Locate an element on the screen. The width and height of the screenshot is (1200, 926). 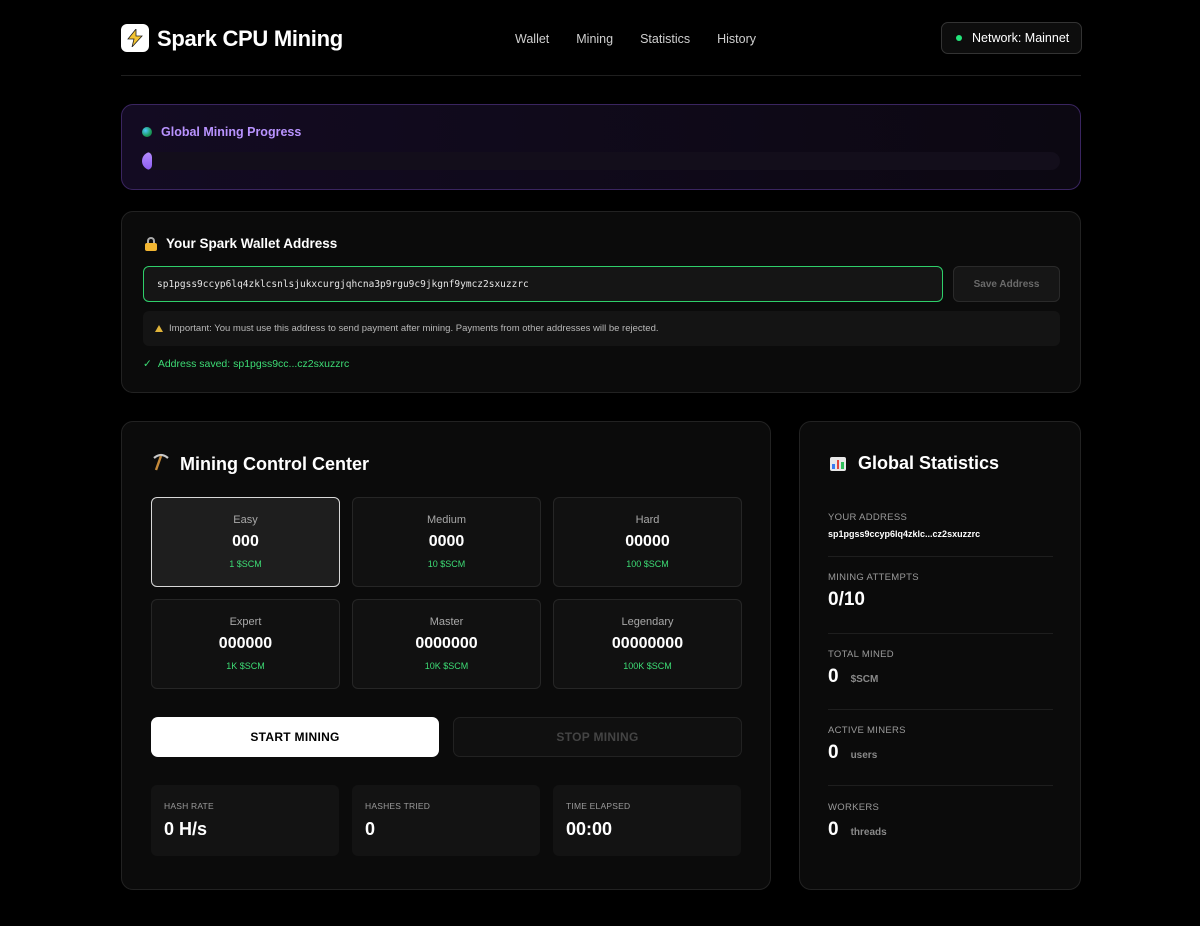
stat-label: HASHES TRIED is located at coordinates (398, 806).